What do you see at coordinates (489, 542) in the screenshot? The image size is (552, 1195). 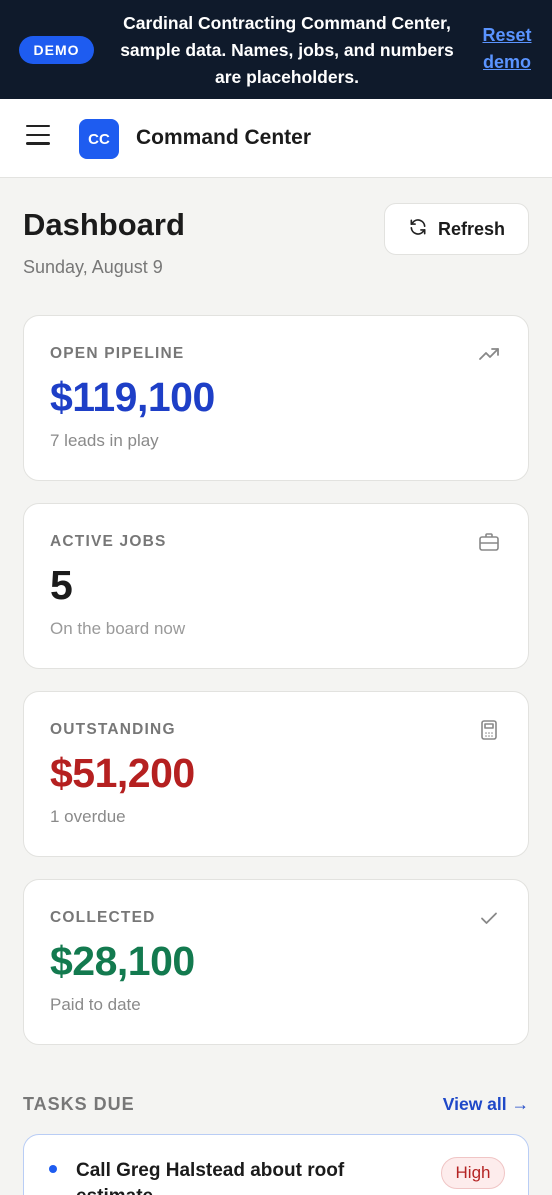 I see `briefcase-icon` at bounding box center [489, 542].